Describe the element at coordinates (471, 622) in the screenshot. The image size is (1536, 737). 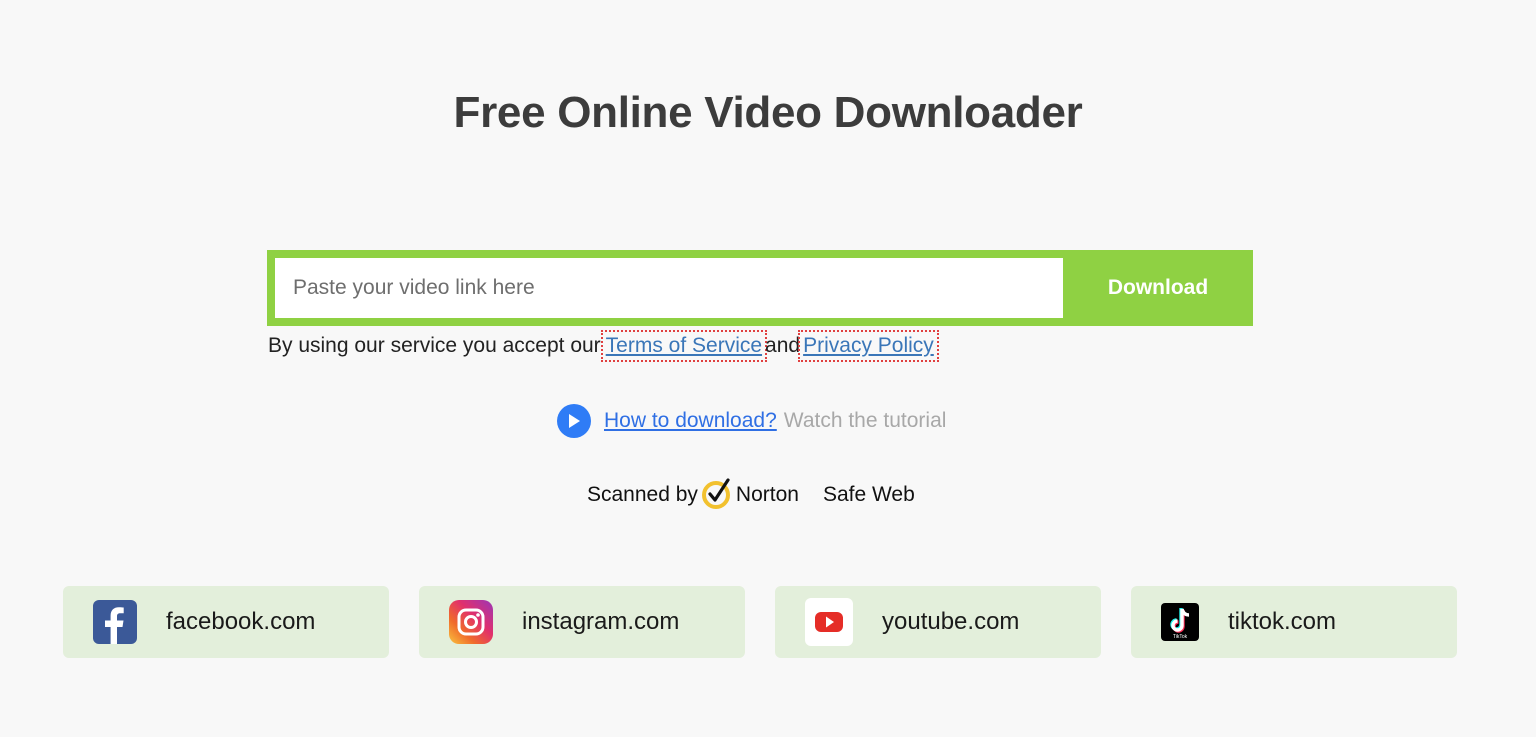
I see `instagram-icon` at that location.